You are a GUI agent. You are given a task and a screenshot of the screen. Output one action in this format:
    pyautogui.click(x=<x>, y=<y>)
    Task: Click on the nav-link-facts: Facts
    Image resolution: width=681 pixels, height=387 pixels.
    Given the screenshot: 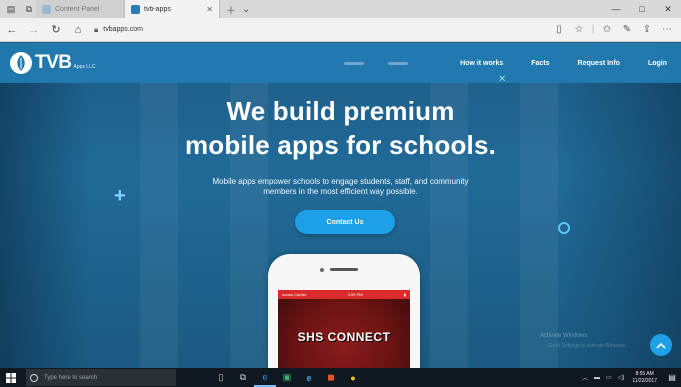 What is the action you would take?
    pyautogui.click(x=540, y=63)
    